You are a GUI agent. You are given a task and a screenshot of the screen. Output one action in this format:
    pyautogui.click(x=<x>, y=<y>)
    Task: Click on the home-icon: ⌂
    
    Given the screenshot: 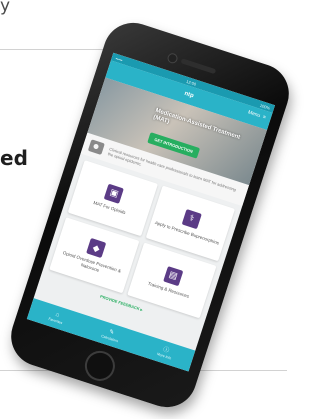 What is the action you would take?
    pyautogui.click(x=57, y=315)
    